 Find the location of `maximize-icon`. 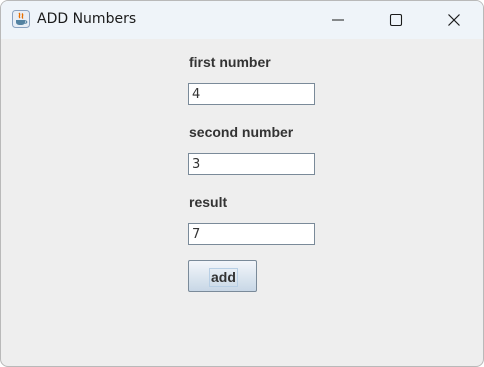

maximize-icon is located at coordinates (396, 20).